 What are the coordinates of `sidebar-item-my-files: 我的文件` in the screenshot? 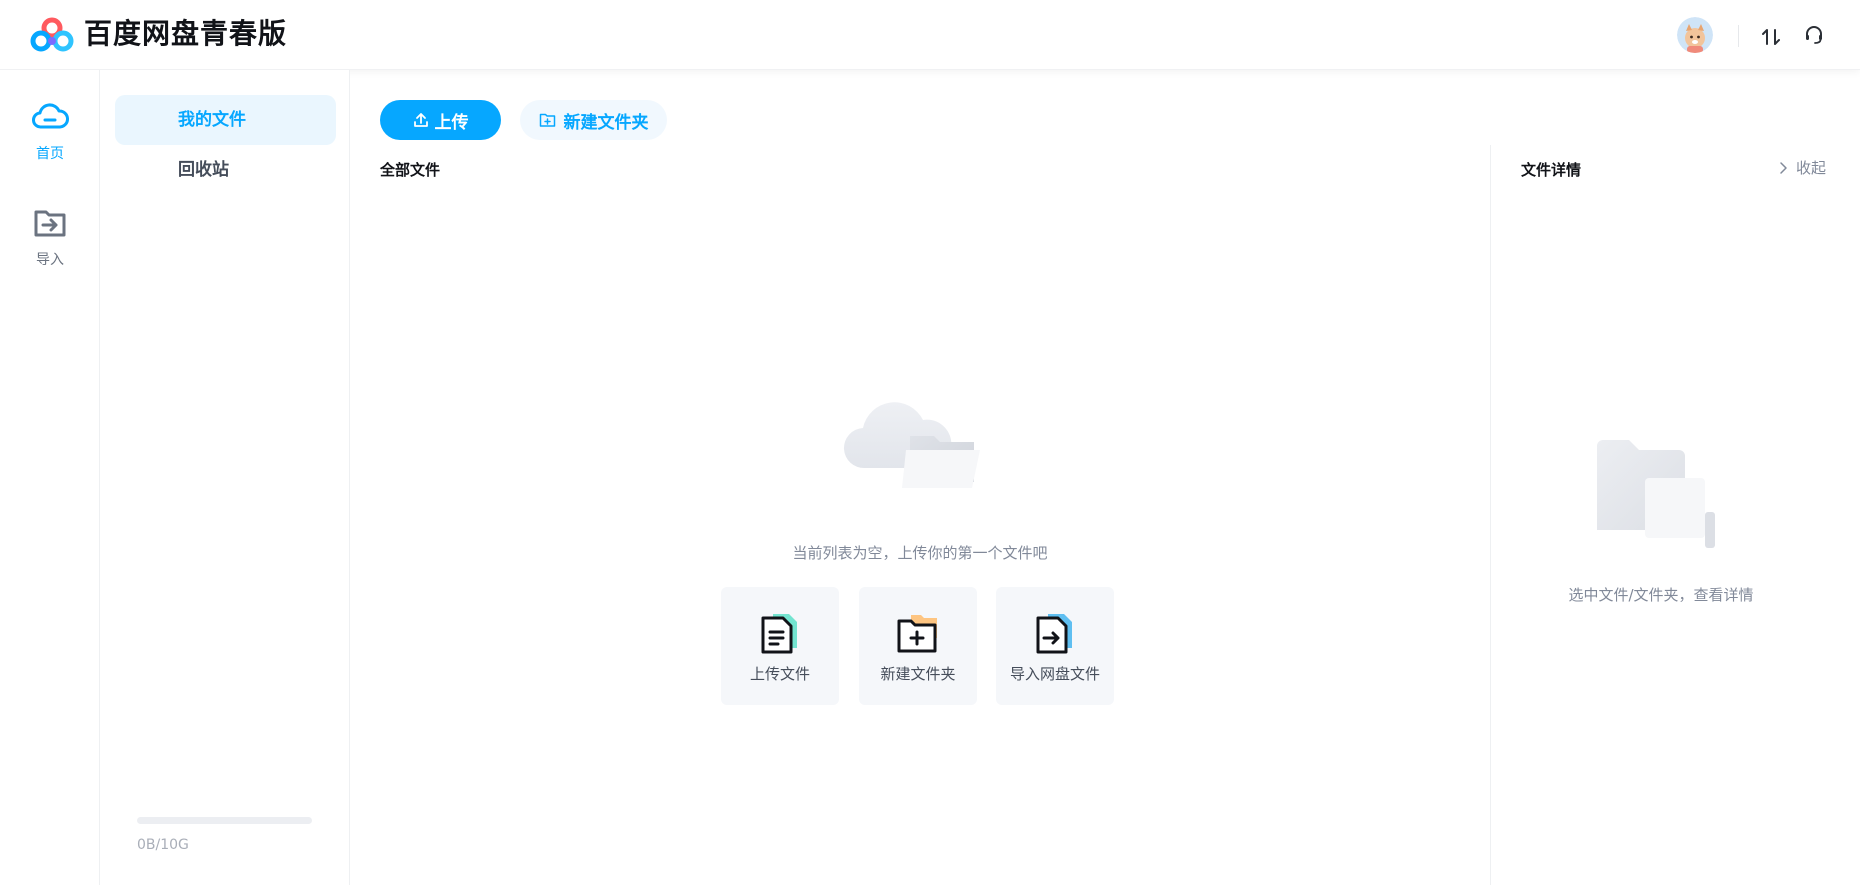 It's located at (225, 120).